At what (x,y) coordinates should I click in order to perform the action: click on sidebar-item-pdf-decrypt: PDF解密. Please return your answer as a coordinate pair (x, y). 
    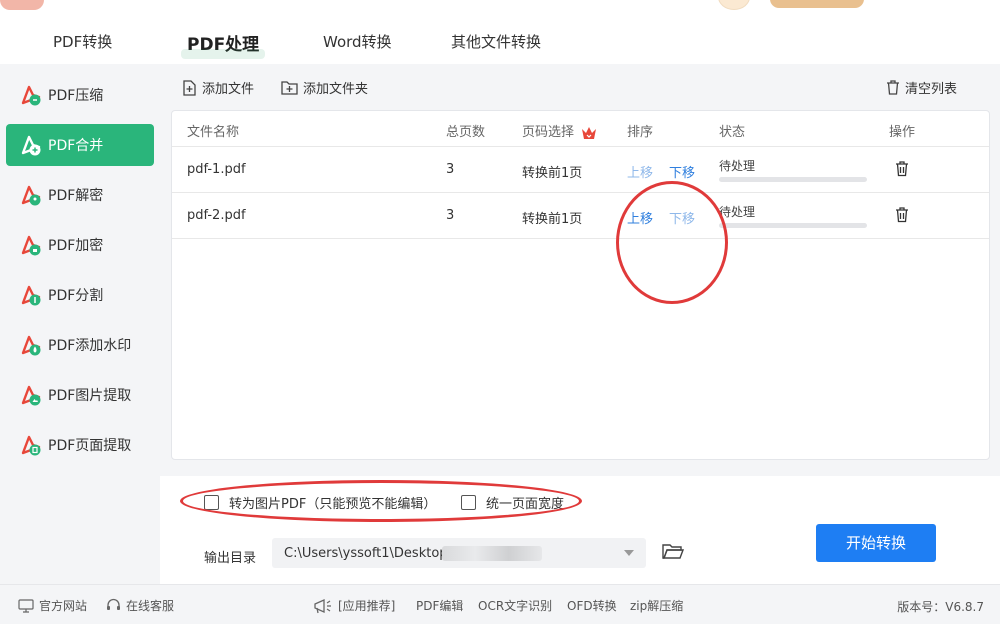
    Looking at the image, I should click on (80, 195).